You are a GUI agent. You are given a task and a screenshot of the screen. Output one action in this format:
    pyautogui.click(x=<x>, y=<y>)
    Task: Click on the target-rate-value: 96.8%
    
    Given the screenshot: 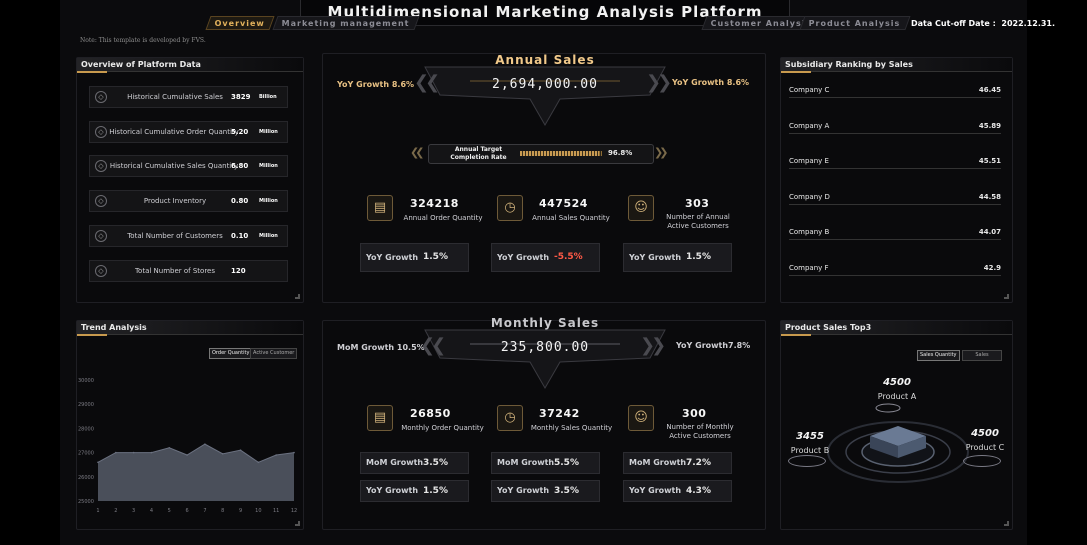 What is the action you would take?
    pyautogui.click(x=620, y=153)
    